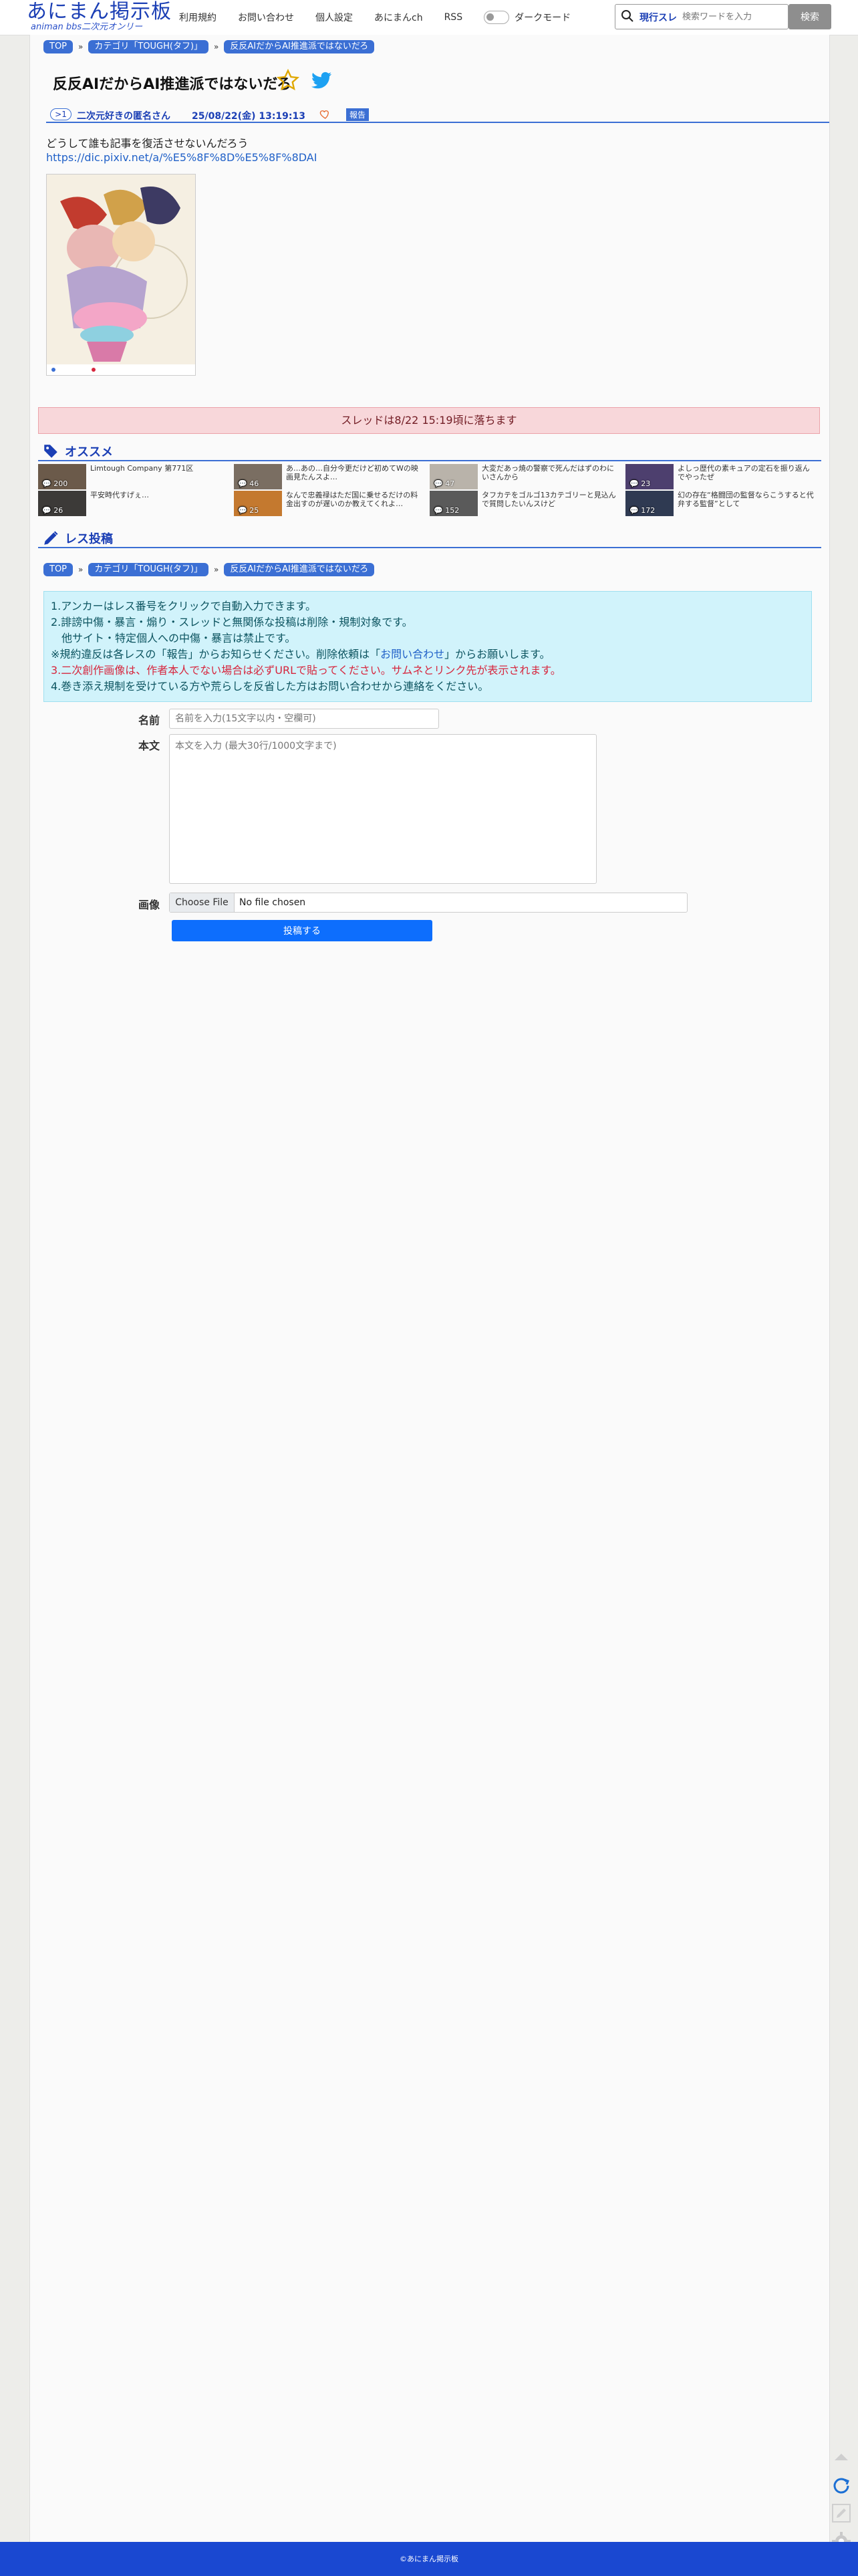 The width and height of the screenshot is (858, 2576). What do you see at coordinates (89, 539) in the screenshot?
I see `reply-title: レス投稿` at bounding box center [89, 539].